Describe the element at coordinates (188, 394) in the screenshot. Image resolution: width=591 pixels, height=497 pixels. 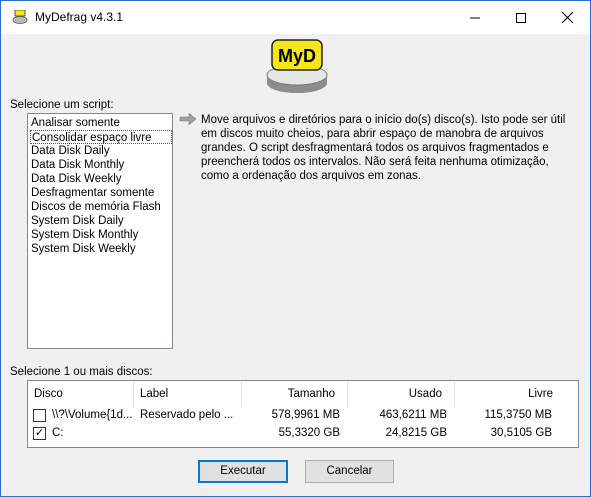
I see `column-header-label: Label` at that location.